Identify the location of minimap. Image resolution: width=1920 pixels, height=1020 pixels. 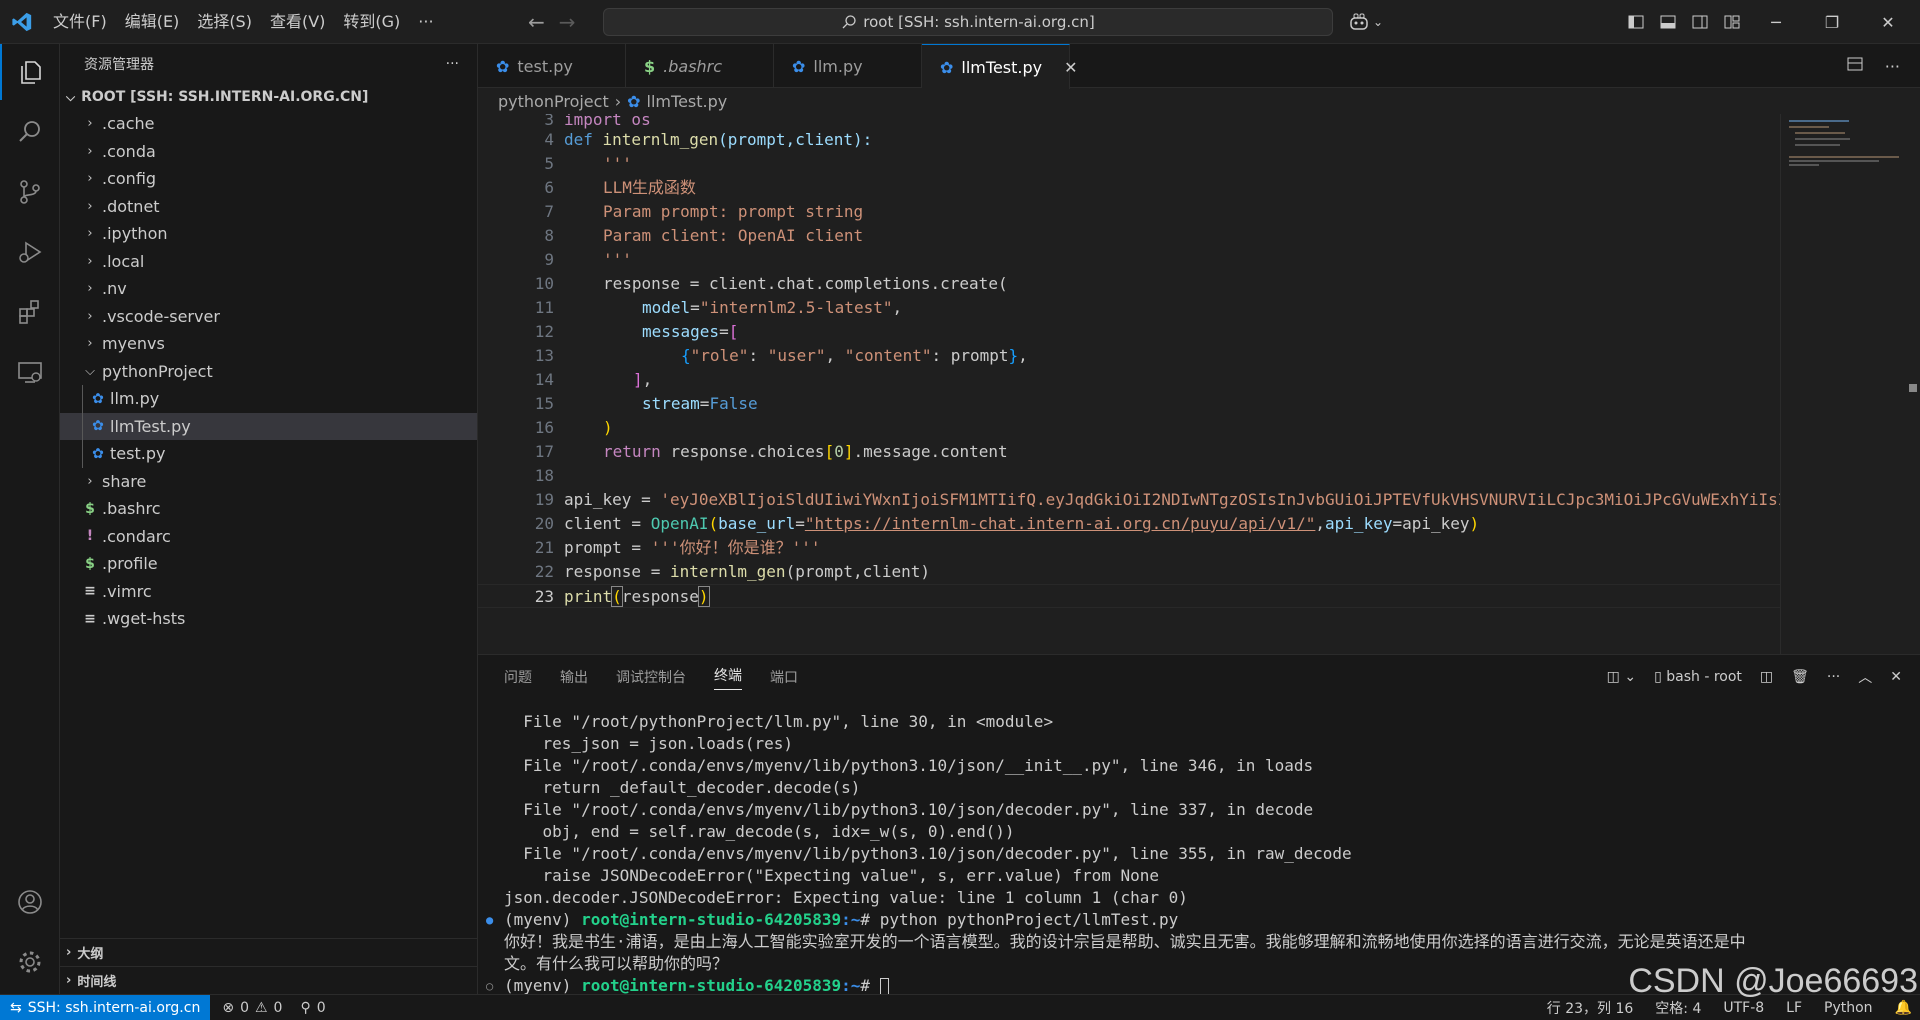
(1843, 384).